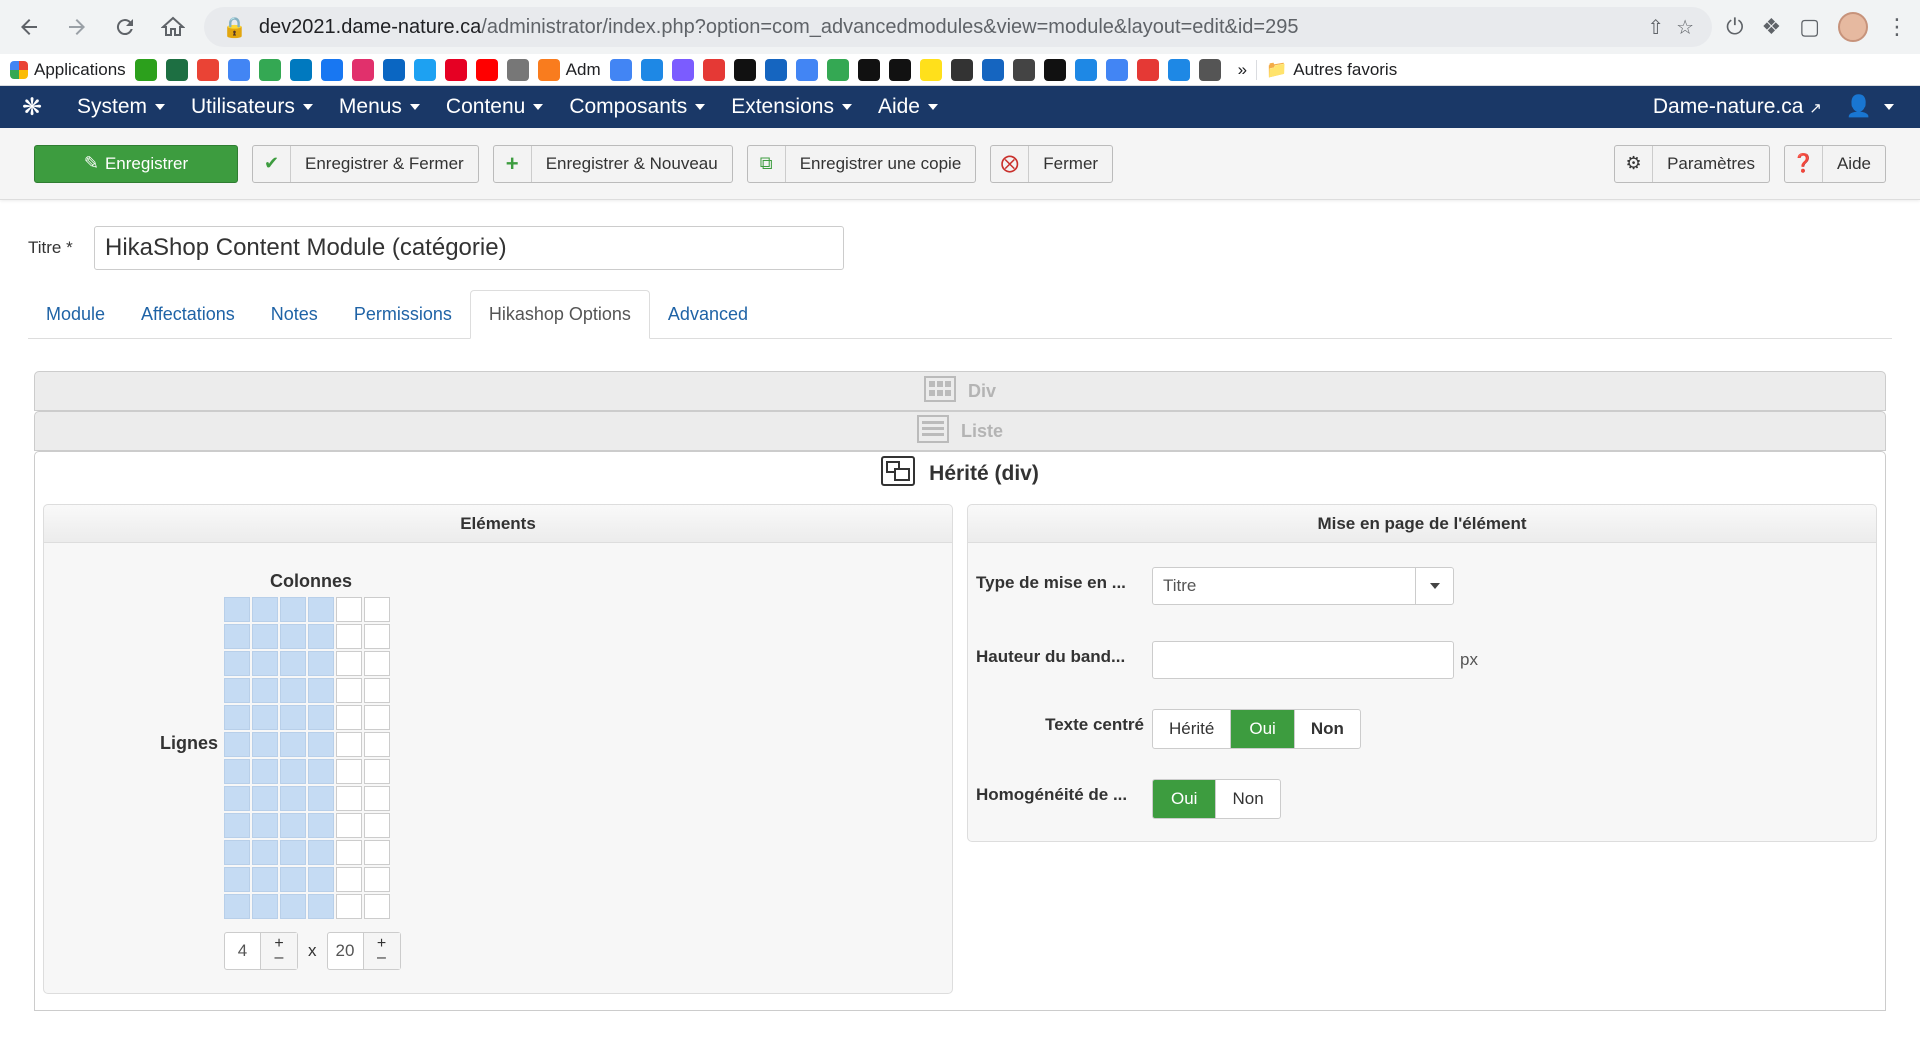  I want to click on bookmarks-more-button: », so click(1242, 70).